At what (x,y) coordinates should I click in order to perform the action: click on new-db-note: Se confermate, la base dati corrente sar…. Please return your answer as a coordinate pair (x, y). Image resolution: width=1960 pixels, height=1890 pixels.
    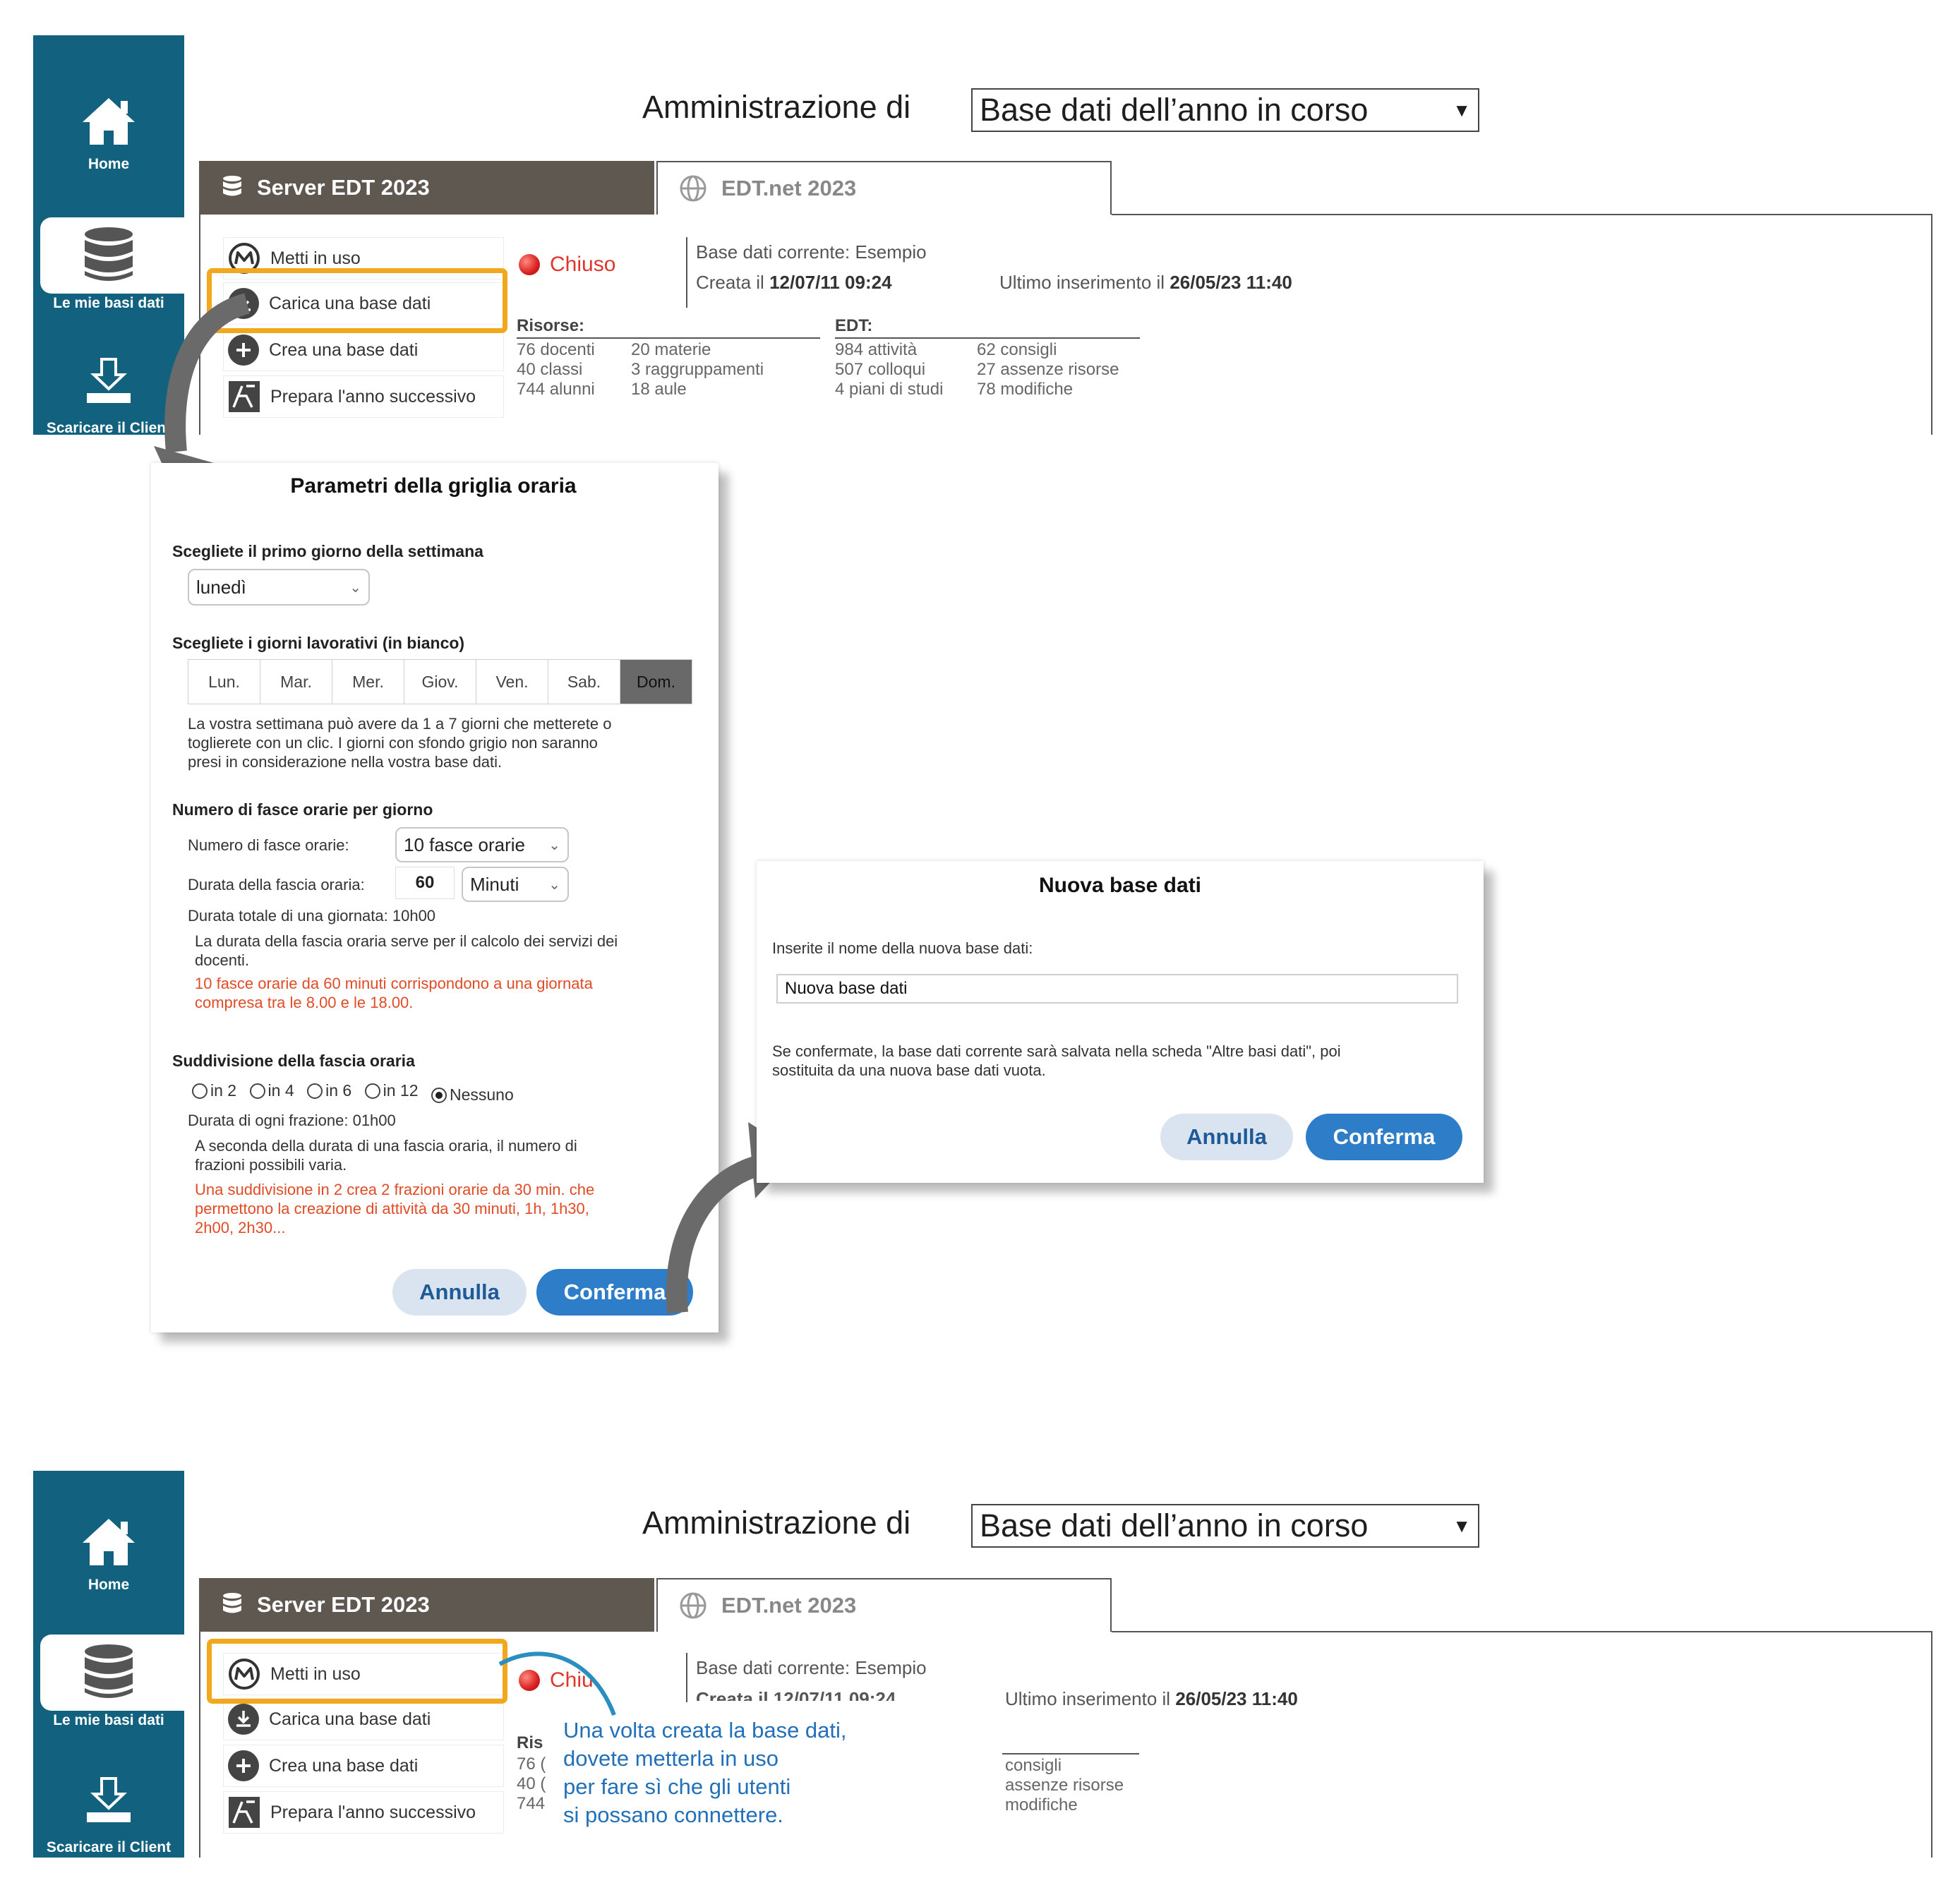
    Looking at the image, I should click on (1121, 1061).